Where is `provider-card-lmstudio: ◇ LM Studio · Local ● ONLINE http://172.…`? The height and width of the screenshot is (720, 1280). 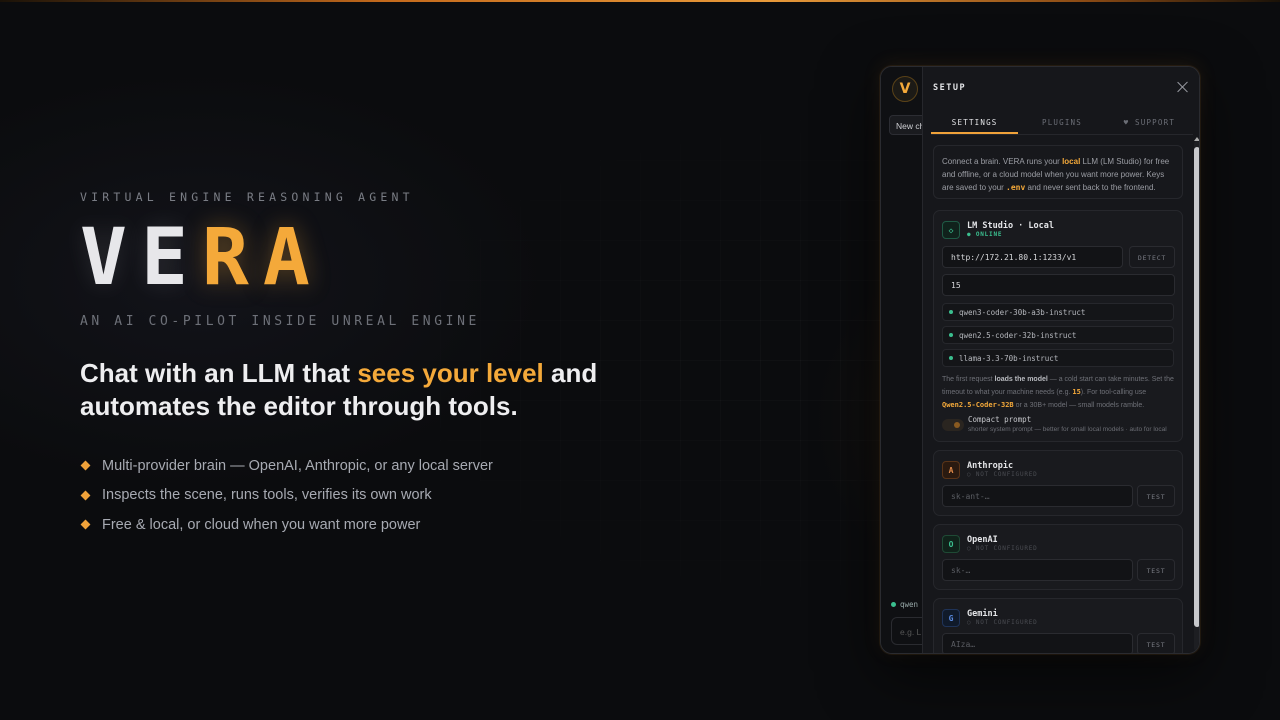 provider-card-lmstudio: ◇ LM Studio · Local ● ONLINE http://172.… is located at coordinates (1058, 326).